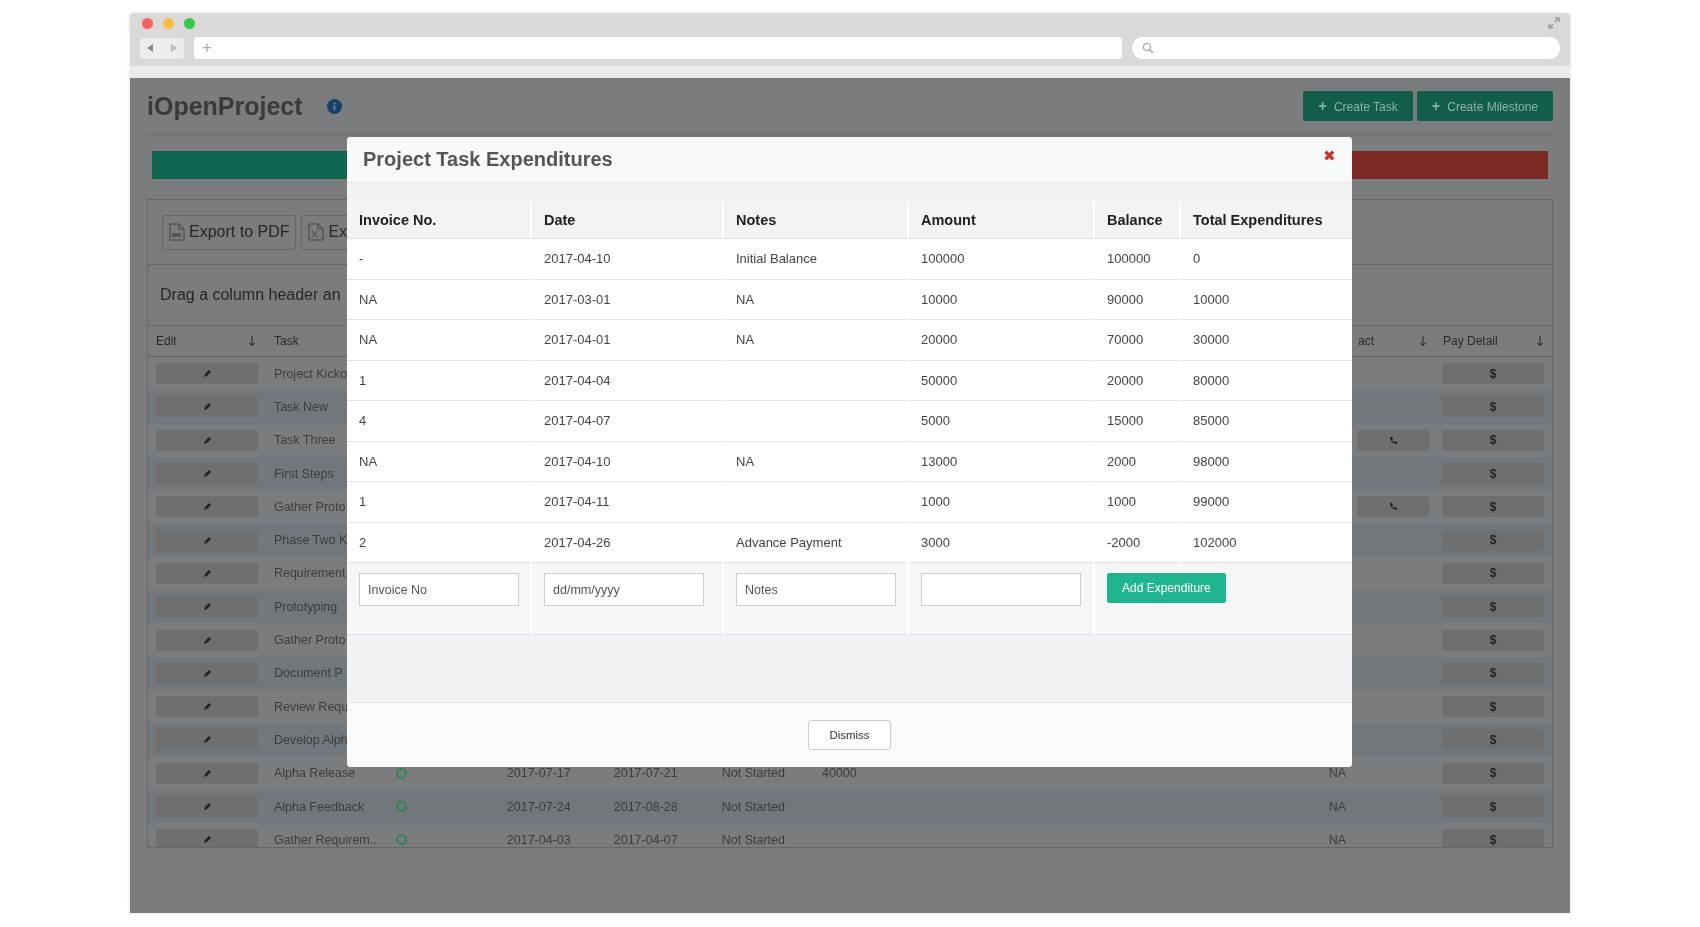 Image resolution: width=1700 pixels, height=927 pixels. What do you see at coordinates (789, 542) in the screenshot?
I see `notes-cell: Advance Payment` at bounding box center [789, 542].